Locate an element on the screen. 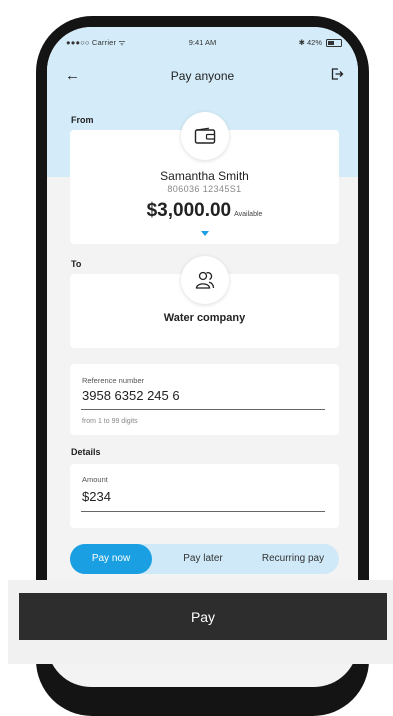  amount-input-underline is located at coordinates (203, 511).